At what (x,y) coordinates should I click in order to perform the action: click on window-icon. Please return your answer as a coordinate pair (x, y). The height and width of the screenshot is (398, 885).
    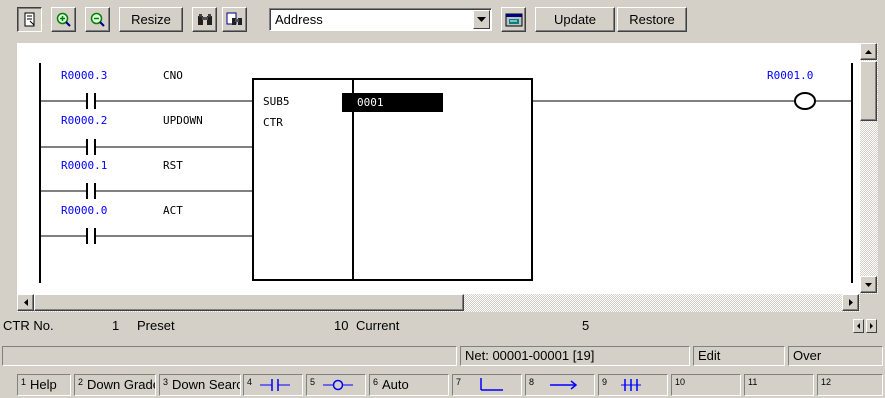
    Looking at the image, I should click on (29, 19).